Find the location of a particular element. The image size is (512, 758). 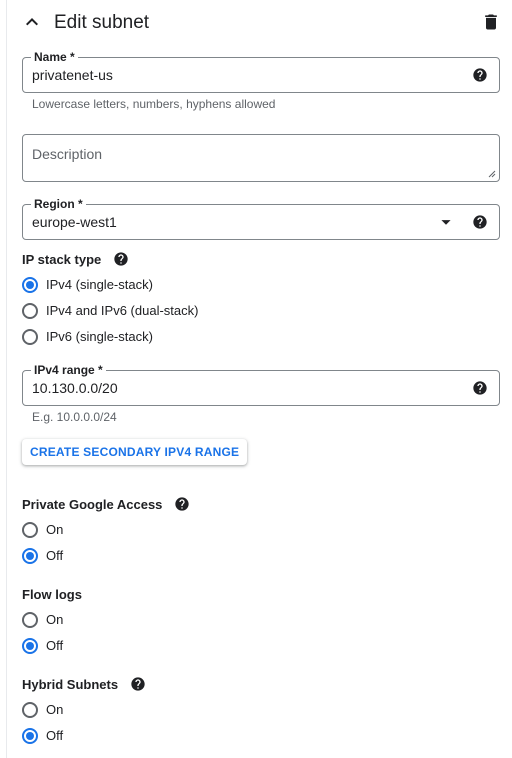

ip-stack-option-ipv6: IPv6 (single-stack) is located at coordinates (87, 337).